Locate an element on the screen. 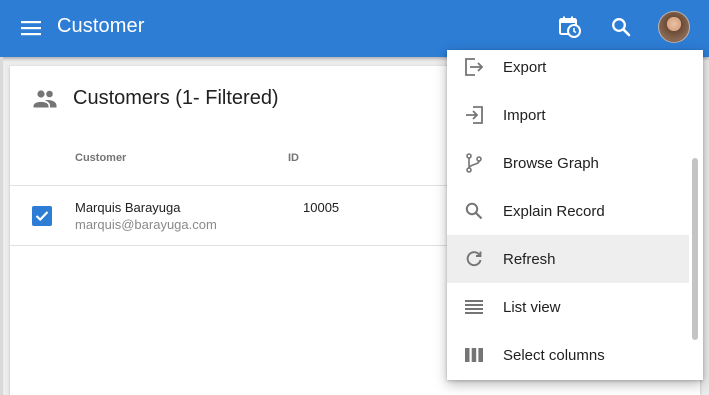 The image size is (709, 395). menu-item-label: Import is located at coordinates (524, 115).